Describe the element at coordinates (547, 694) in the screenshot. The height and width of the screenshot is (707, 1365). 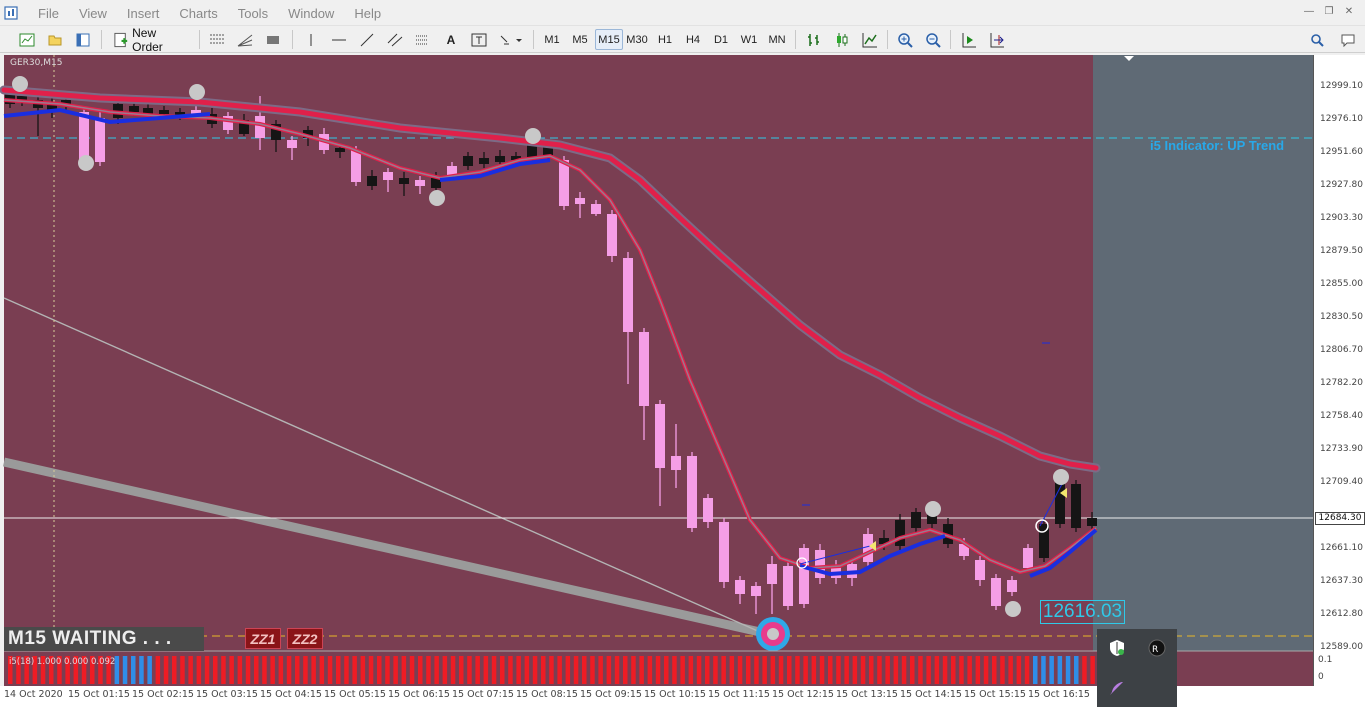
I see `time-tick: 15 Oct 08:15` at that location.